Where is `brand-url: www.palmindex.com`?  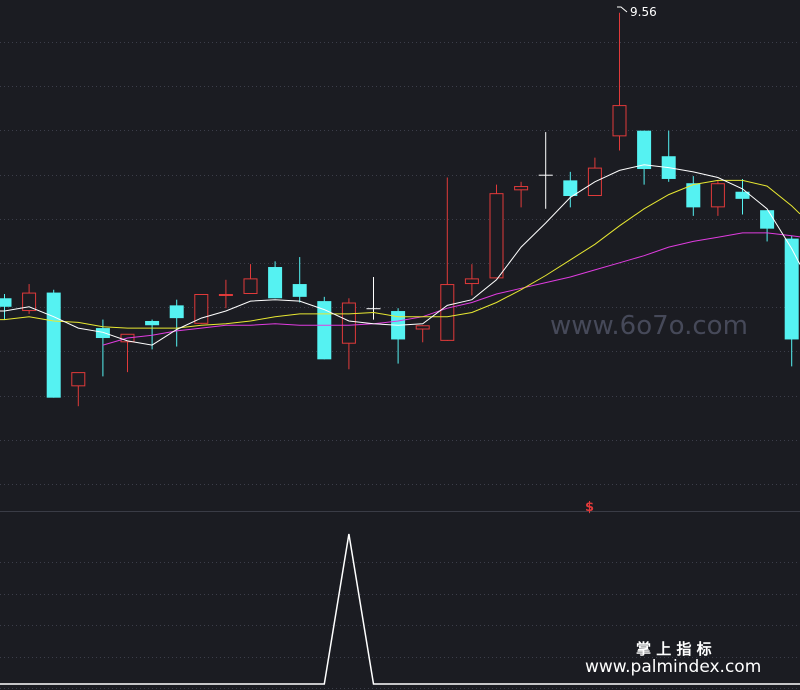
brand-url: www.palmindex.com is located at coordinates (673, 667).